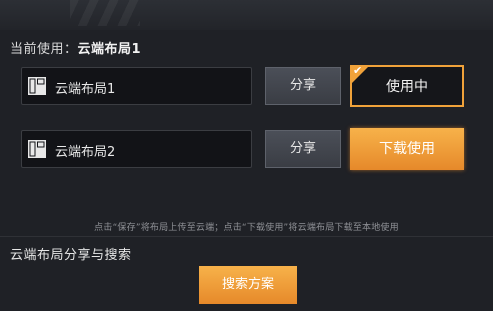  I want to click on check-icon: ✔, so click(358, 70).